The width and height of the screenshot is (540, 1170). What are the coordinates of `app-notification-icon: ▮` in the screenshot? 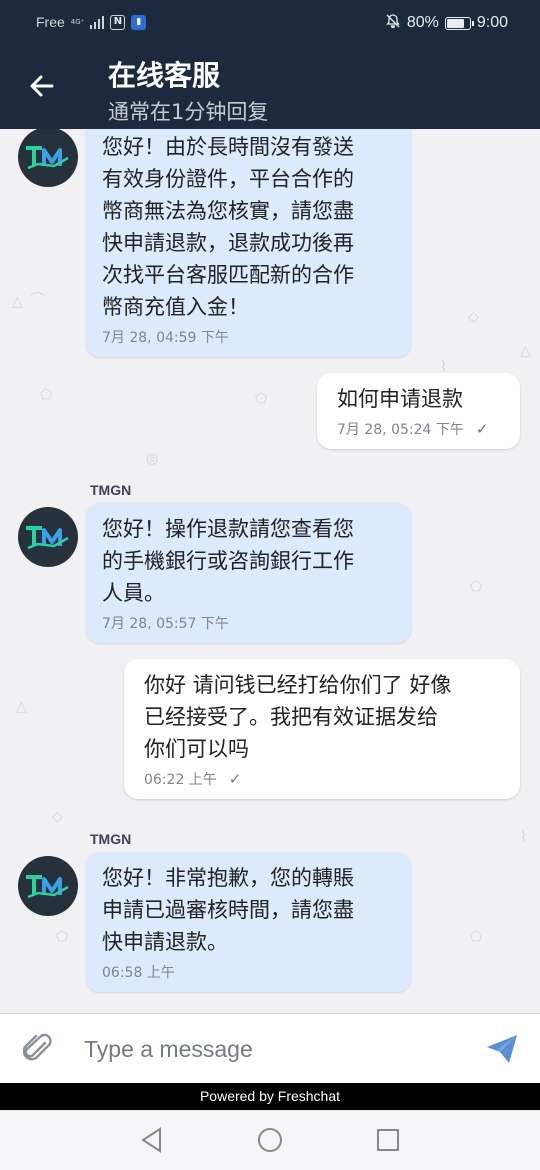 It's located at (139, 22).